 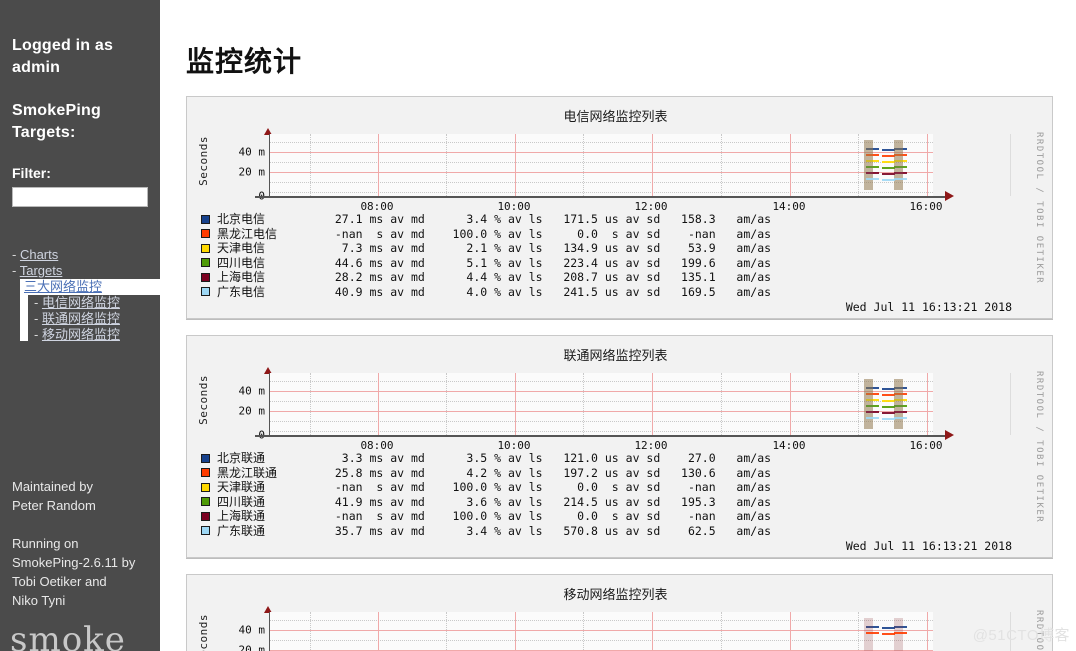 What do you see at coordinates (898, 634) in the screenshot?
I see `data-band` at bounding box center [898, 634].